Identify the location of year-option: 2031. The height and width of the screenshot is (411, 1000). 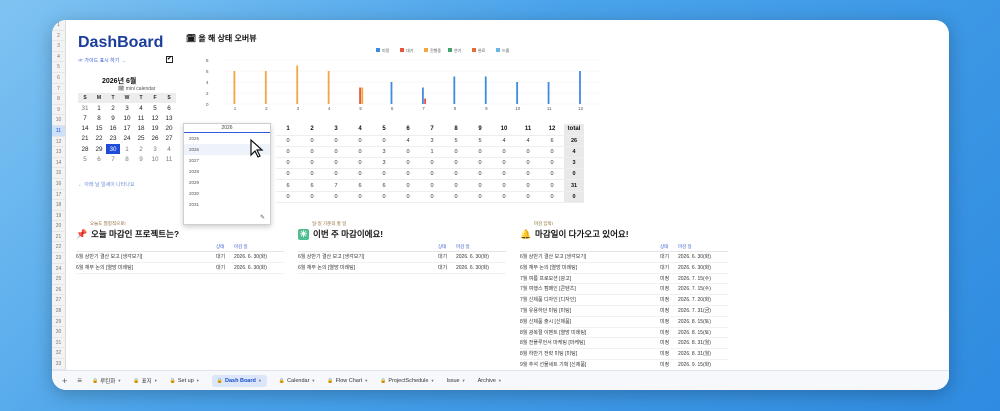
(227, 204).